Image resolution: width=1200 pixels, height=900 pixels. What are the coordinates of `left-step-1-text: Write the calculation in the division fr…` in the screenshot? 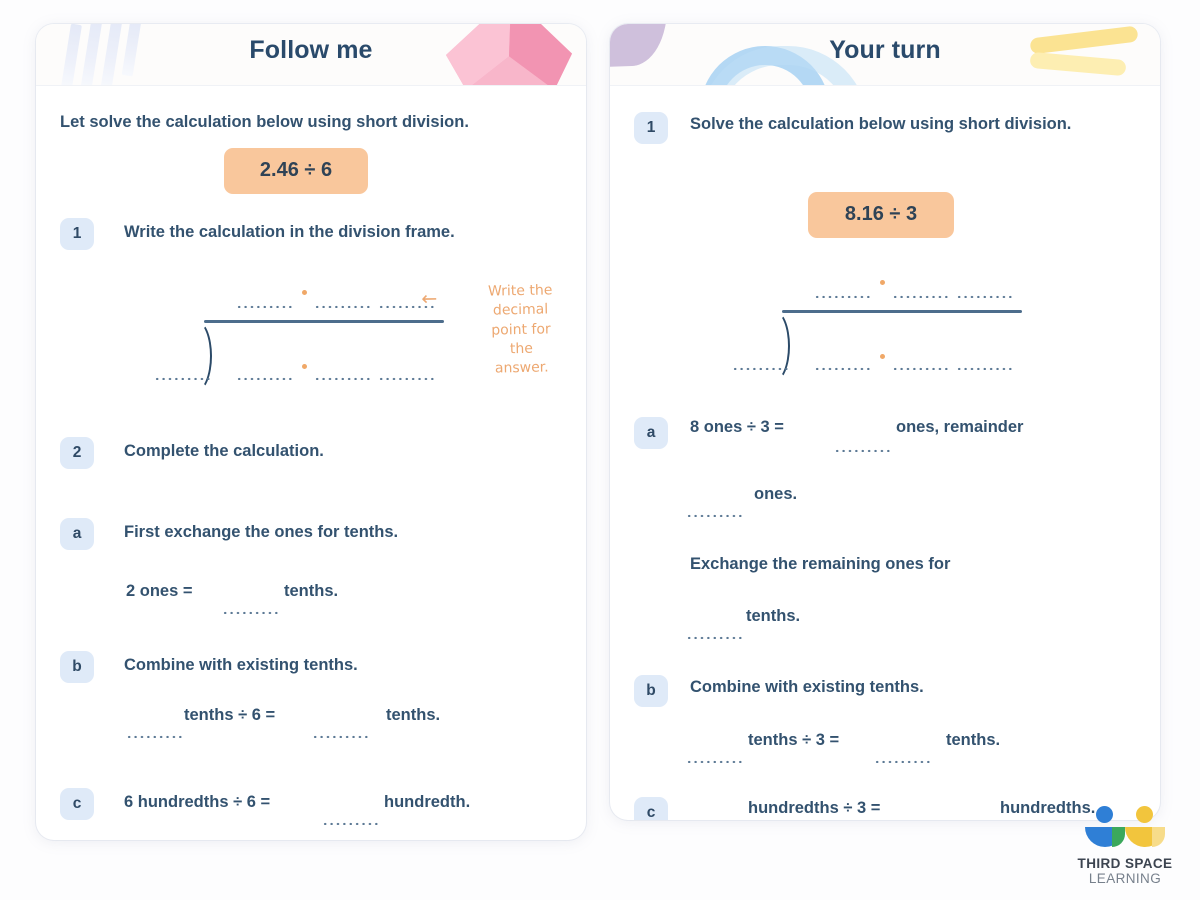 It's located at (289, 232).